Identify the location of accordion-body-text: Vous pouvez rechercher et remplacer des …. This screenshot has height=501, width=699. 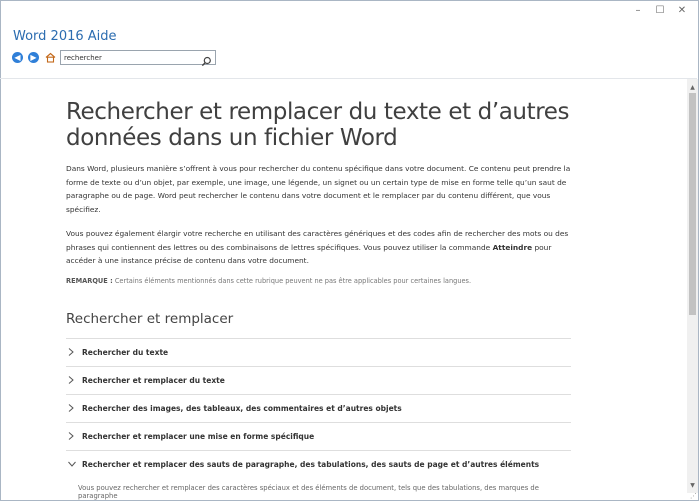
(308, 491).